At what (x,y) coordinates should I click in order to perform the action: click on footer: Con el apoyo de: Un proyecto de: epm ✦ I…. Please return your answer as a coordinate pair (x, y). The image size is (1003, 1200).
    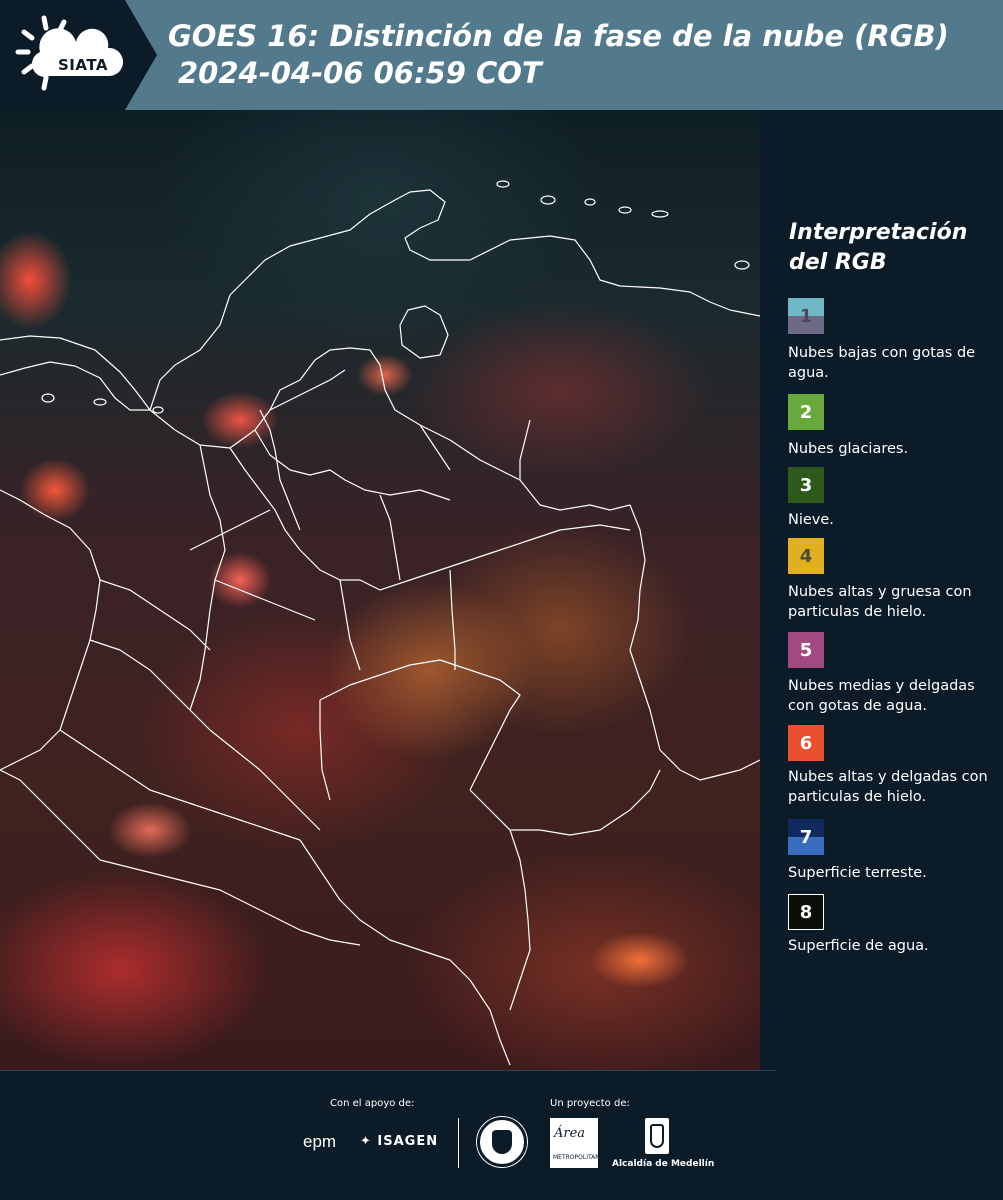
    Looking at the image, I should click on (501, 1135).